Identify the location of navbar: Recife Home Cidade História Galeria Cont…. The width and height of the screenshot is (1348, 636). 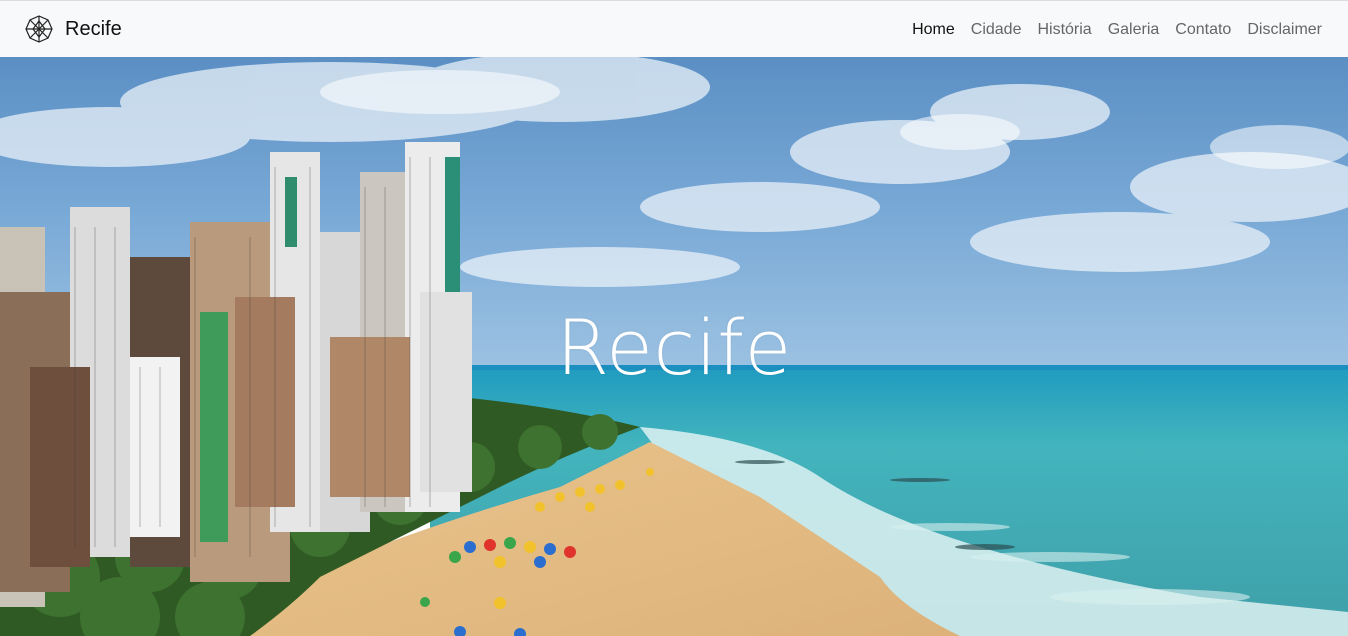
(674, 29).